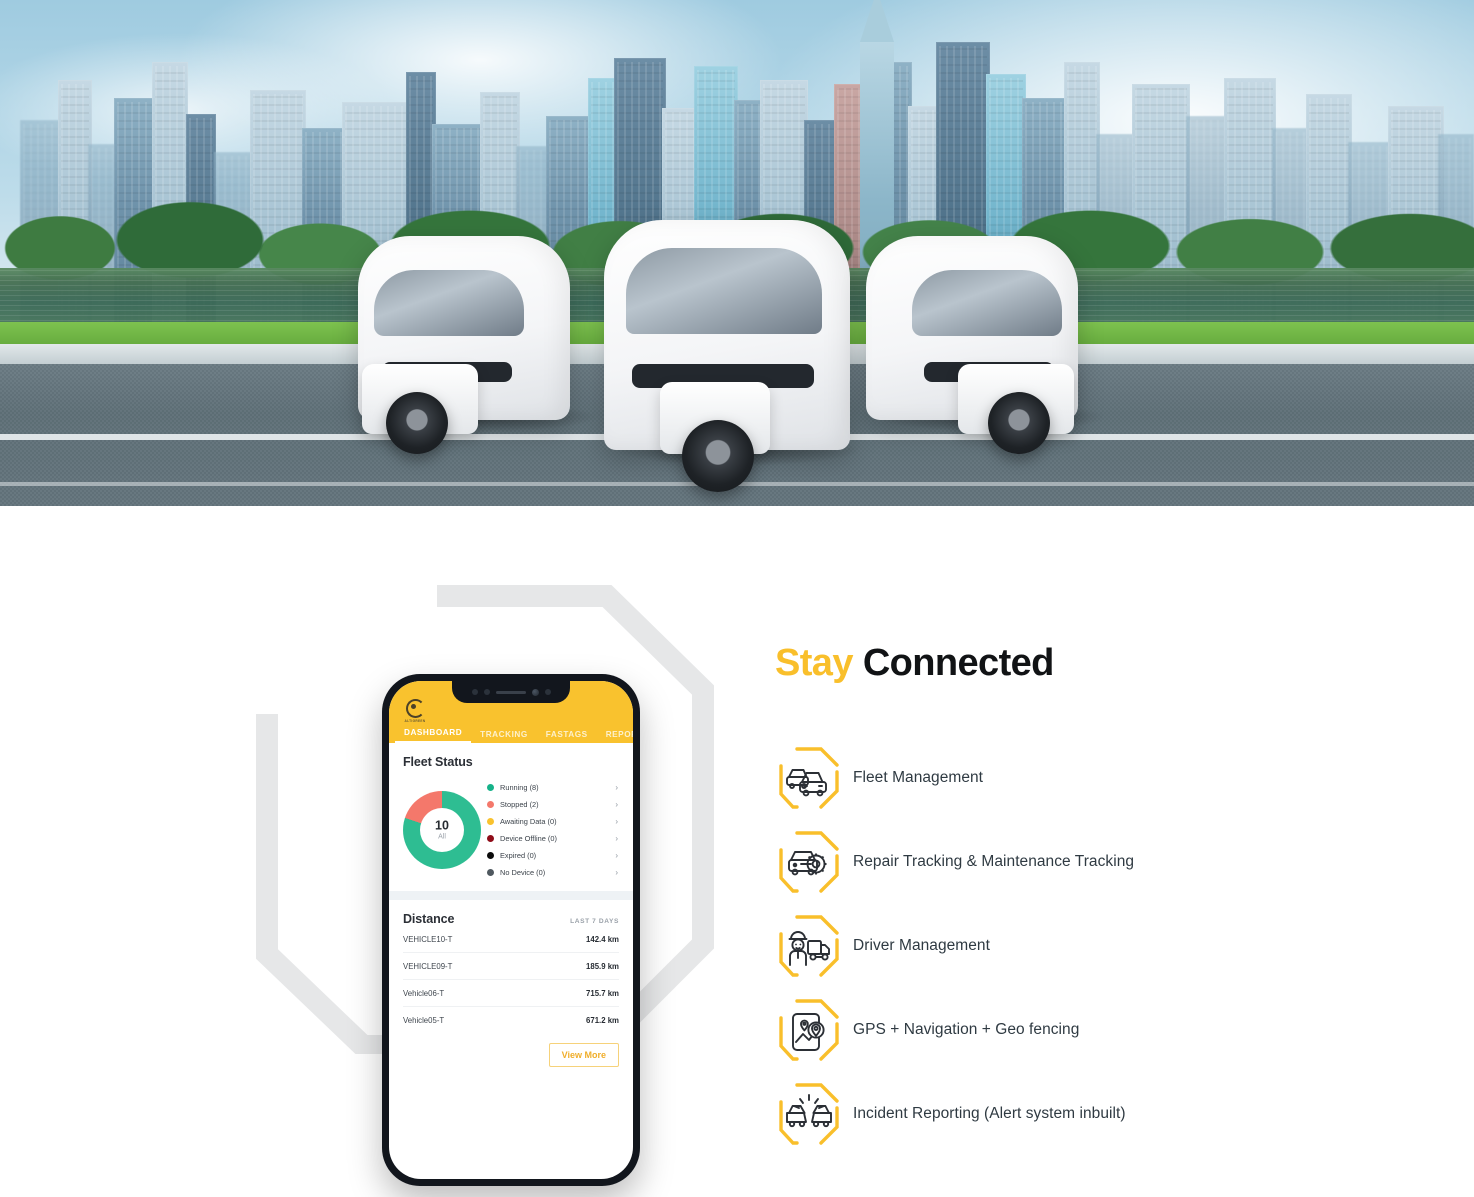  What do you see at coordinates (809, 1030) in the screenshot?
I see `gps-phone-pin-icon` at bounding box center [809, 1030].